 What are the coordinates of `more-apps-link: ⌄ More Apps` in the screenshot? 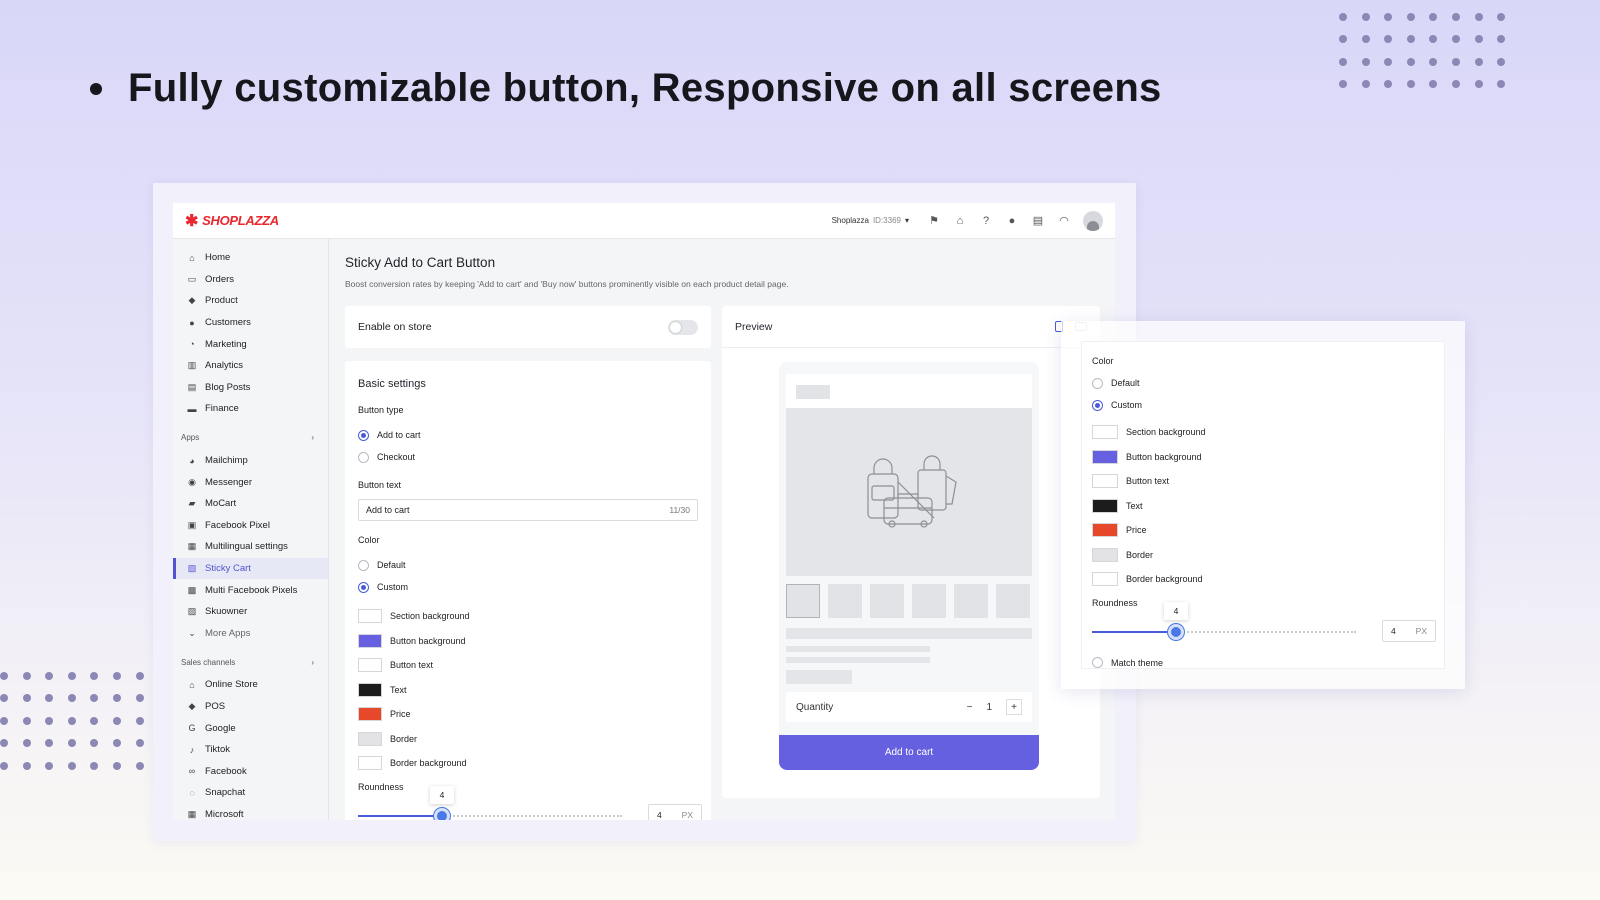 It's located at (250, 634).